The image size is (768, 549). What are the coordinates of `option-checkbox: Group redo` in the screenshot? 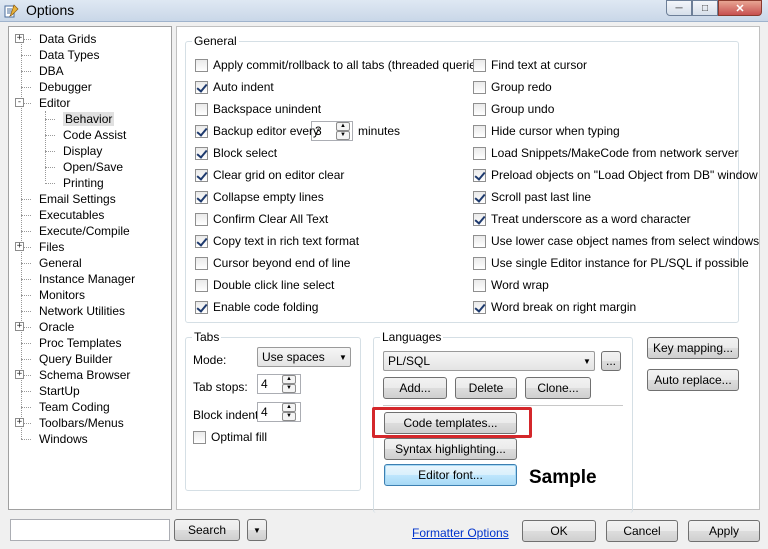 It's located at (512, 87).